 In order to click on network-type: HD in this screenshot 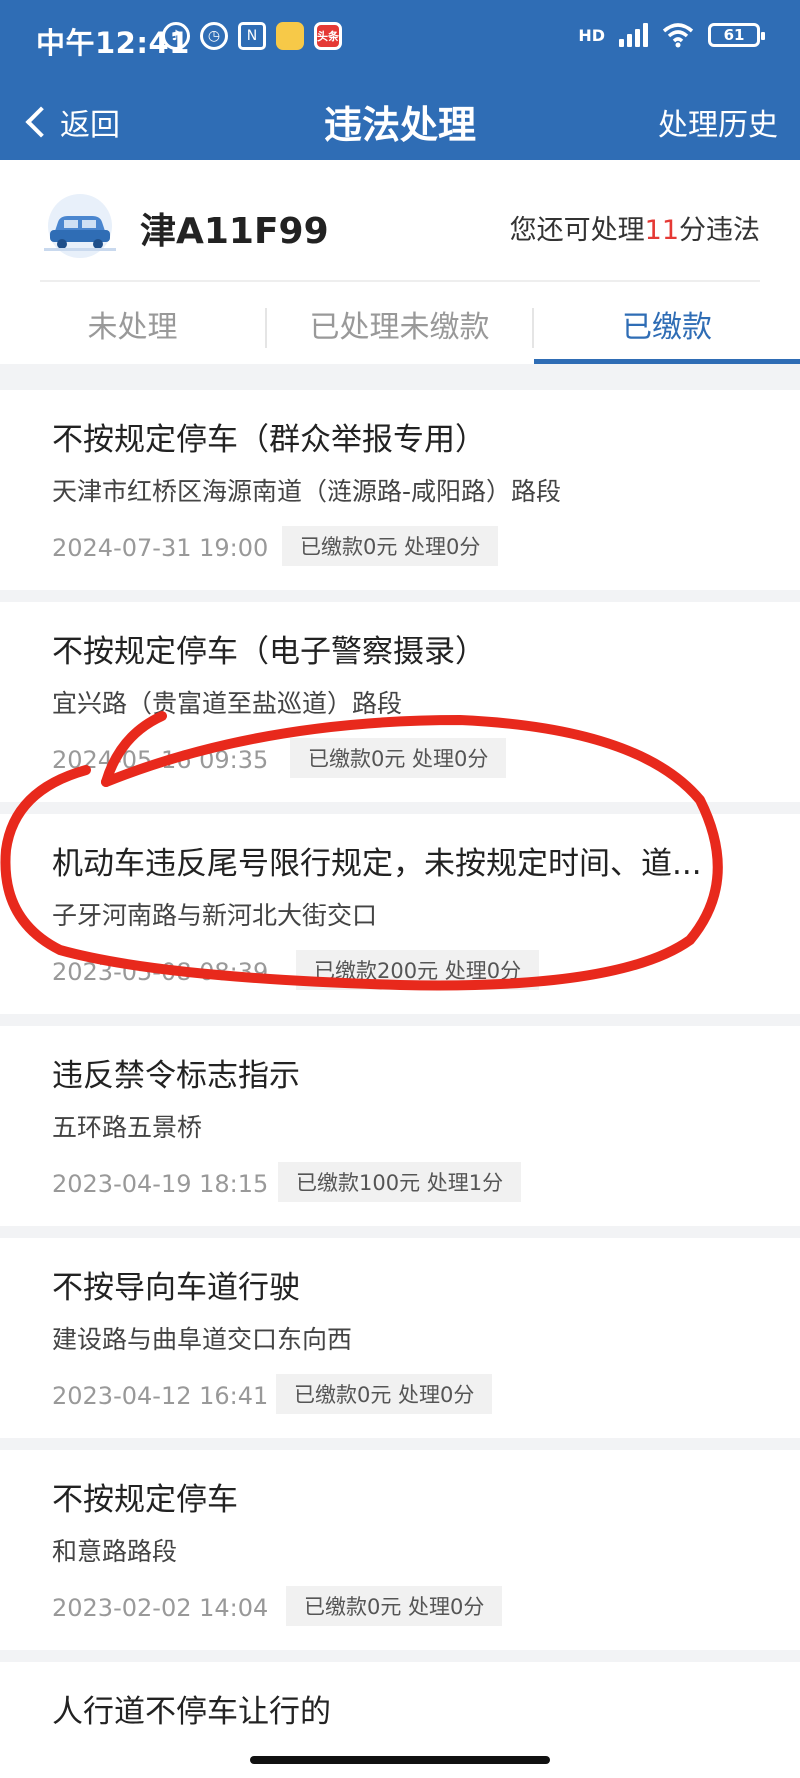, I will do `click(591, 35)`.